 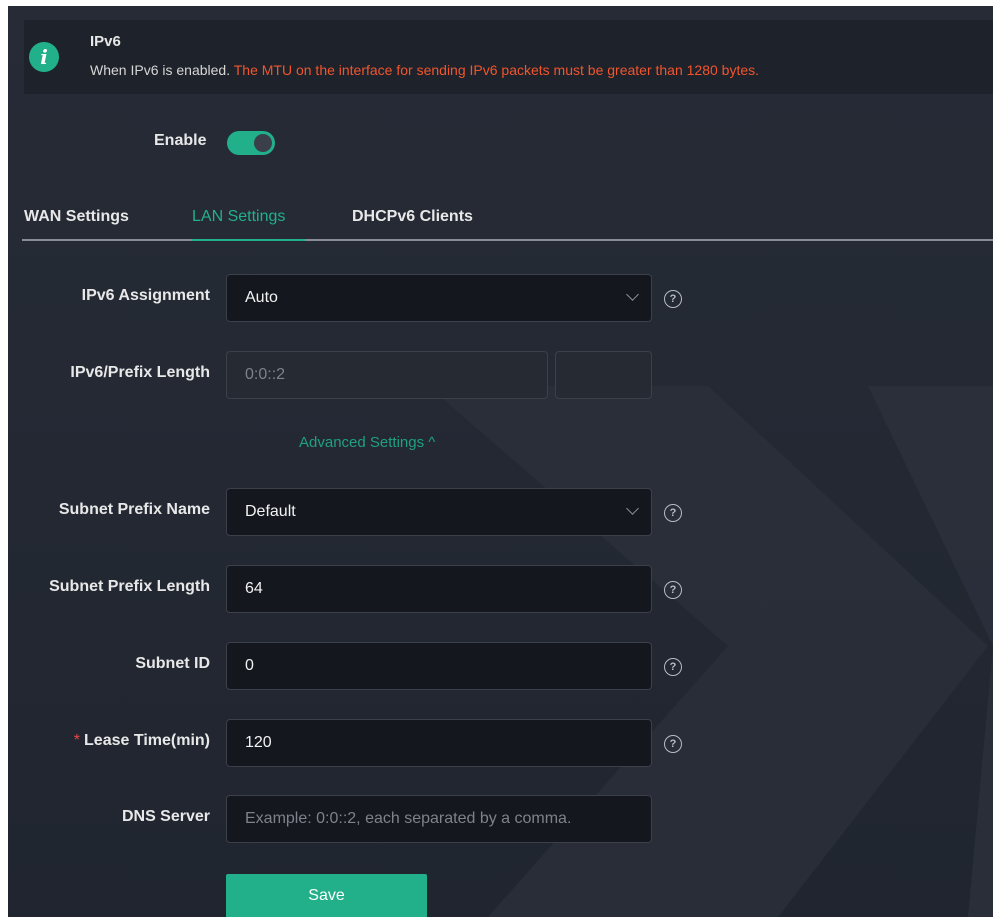 What do you see at coordinates (270, 511) in the screenshot?
I see `subnet-prefix-name-value: Default` at bounding box center [270, 511].